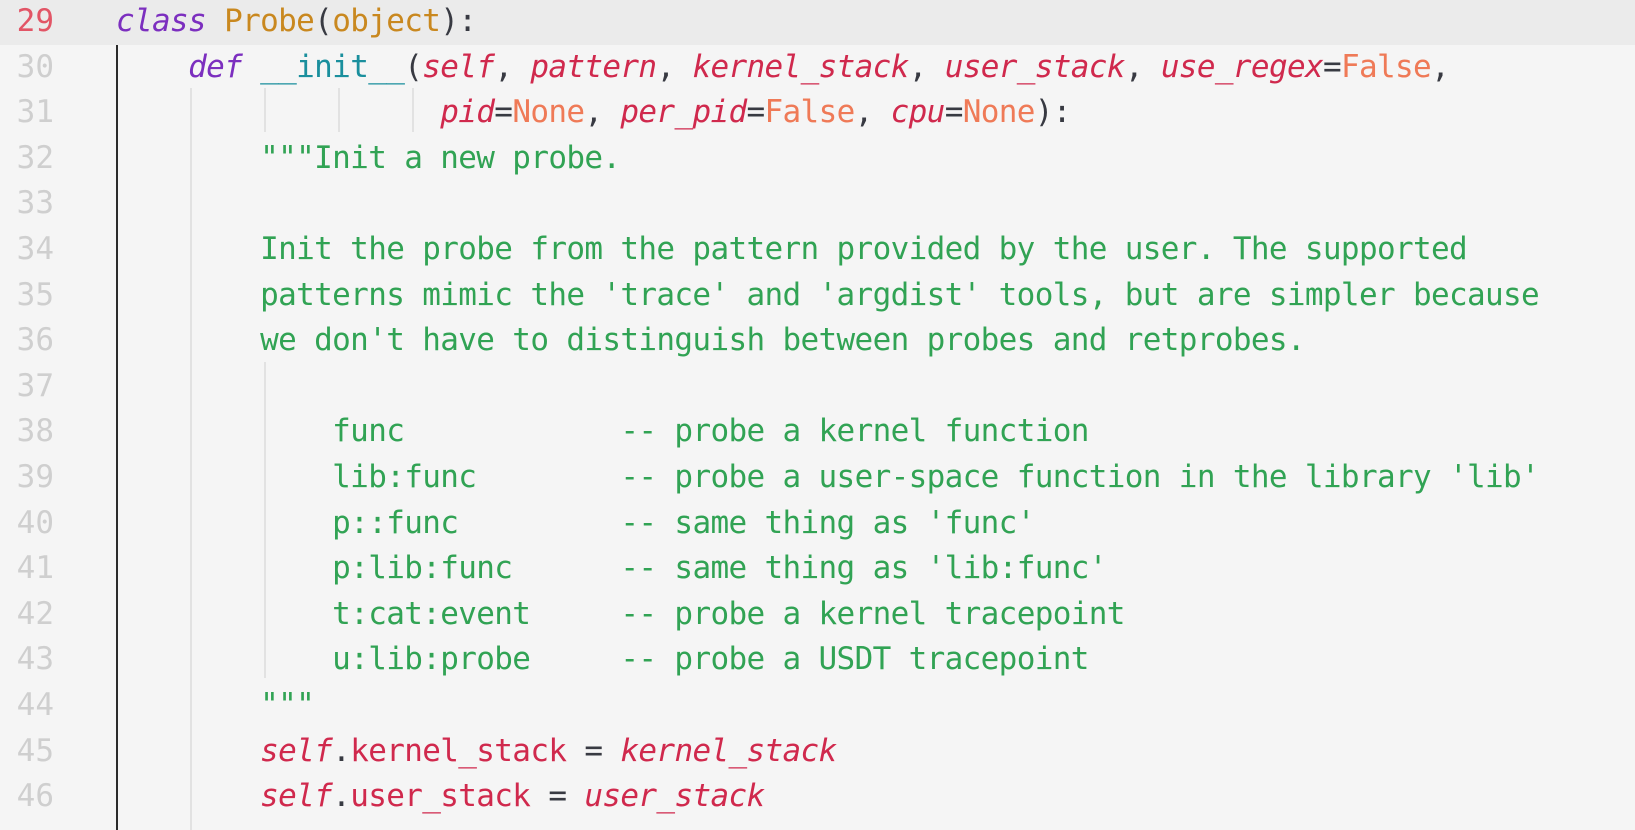 The height and width of the screenshot is (830, 1635). What do you see at coordinates (386, 21) in the screenshot?
I see `code-token: object` at bounding box center [386, 21].